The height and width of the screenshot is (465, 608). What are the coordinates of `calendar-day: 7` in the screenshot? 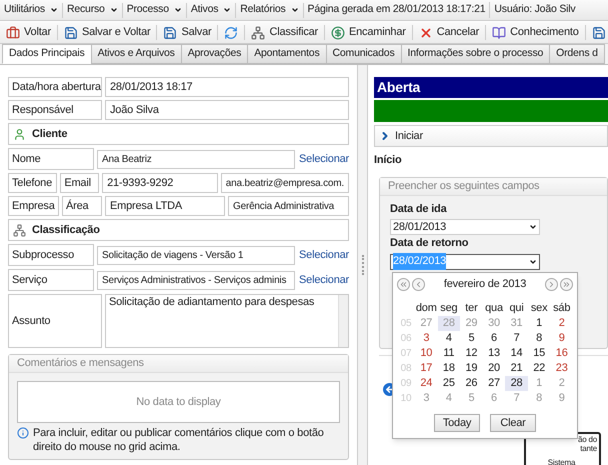 It's located at (516, 338).